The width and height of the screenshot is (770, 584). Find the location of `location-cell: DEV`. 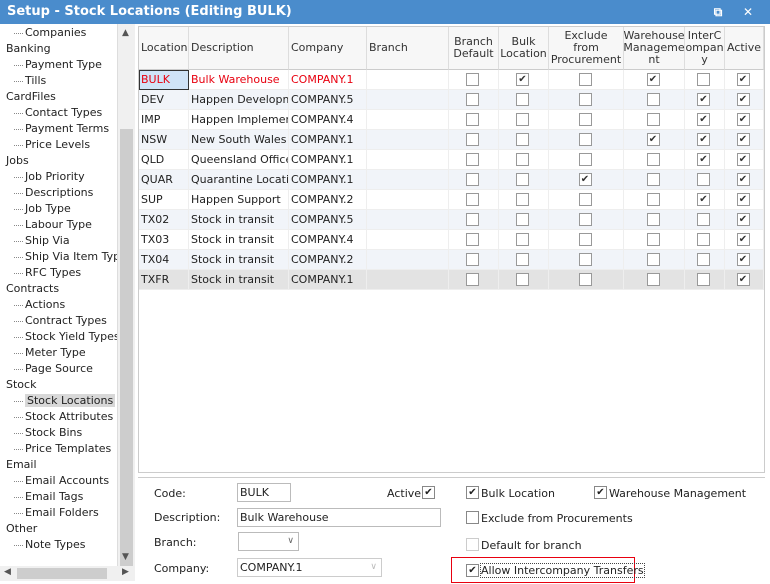

location-cell: DEV is located at coordinates (164, 100).